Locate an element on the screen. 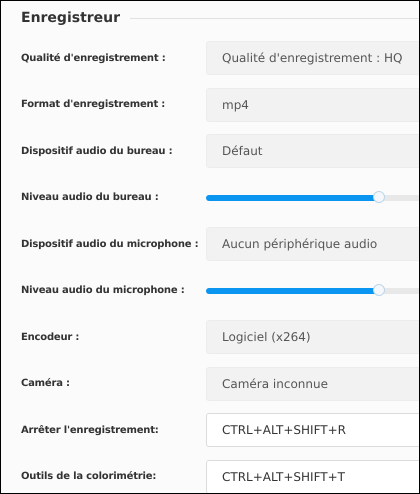 This screenshot has height=494, width=420. field-label: Format d'enregistrement : is located at coordinates (93, 104).